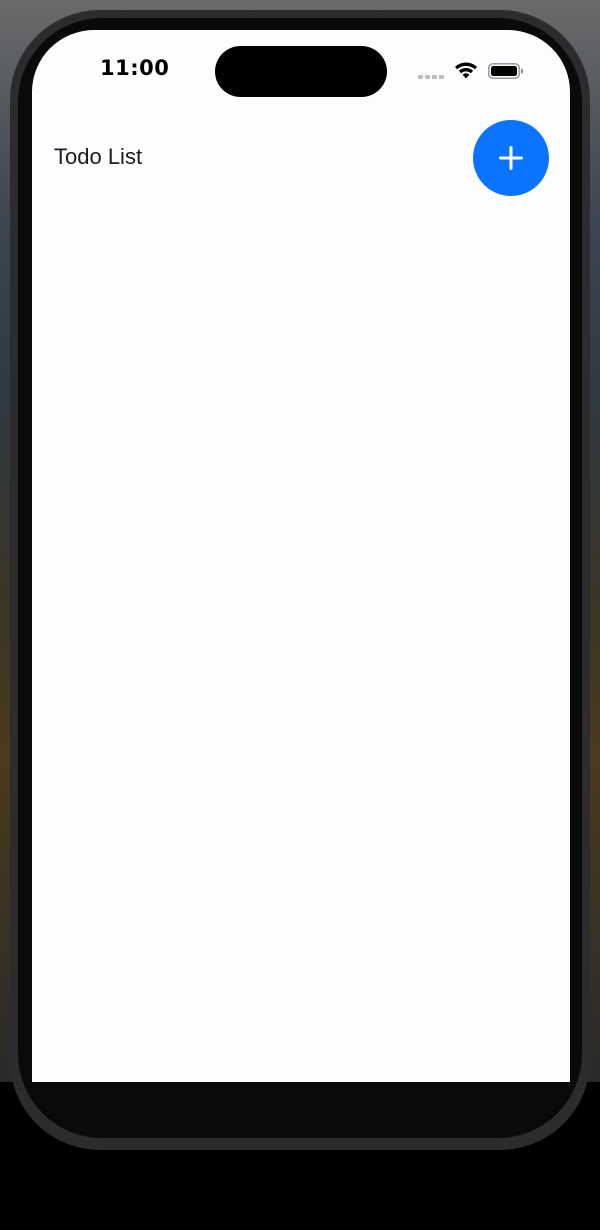  I want to click on battery-icon, so click(506, 71).